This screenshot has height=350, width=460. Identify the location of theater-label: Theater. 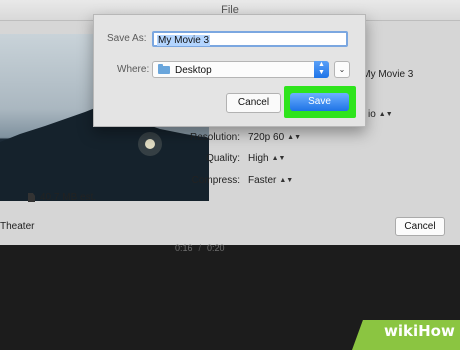
(17, 226).